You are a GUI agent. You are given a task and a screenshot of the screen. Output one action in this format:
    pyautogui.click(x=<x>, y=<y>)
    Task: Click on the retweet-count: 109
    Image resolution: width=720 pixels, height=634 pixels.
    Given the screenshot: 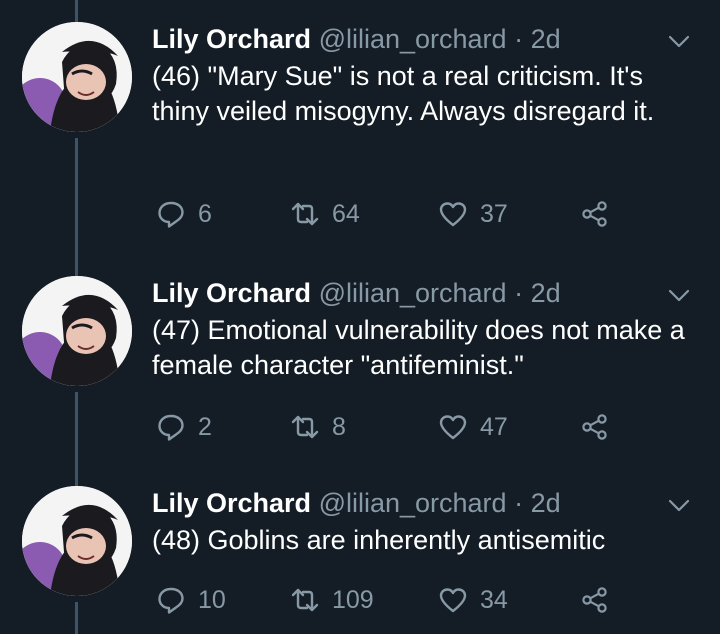 What is the action you would take?
    pyautogui.click(x=353, y=599)
    